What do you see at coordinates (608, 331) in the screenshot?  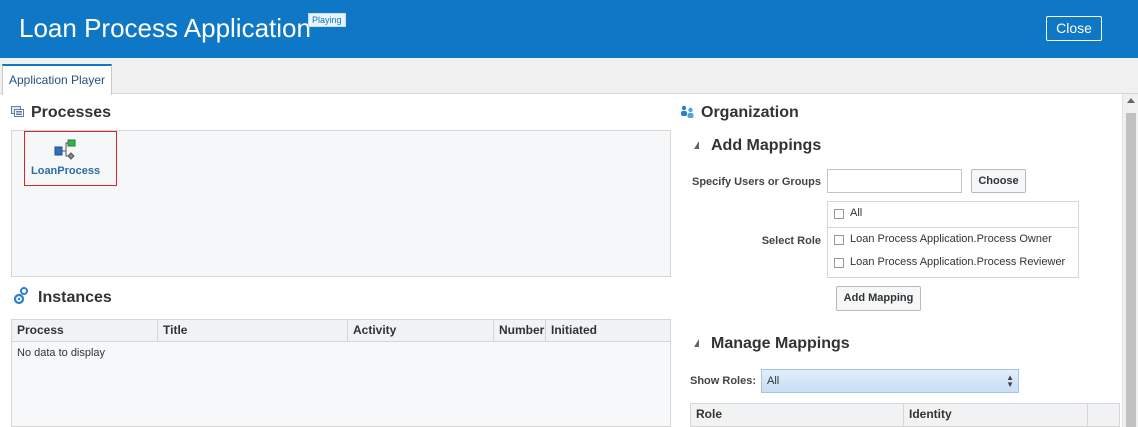 I see `column-header-initiated: Initiated` at bounding box center [608, 331].